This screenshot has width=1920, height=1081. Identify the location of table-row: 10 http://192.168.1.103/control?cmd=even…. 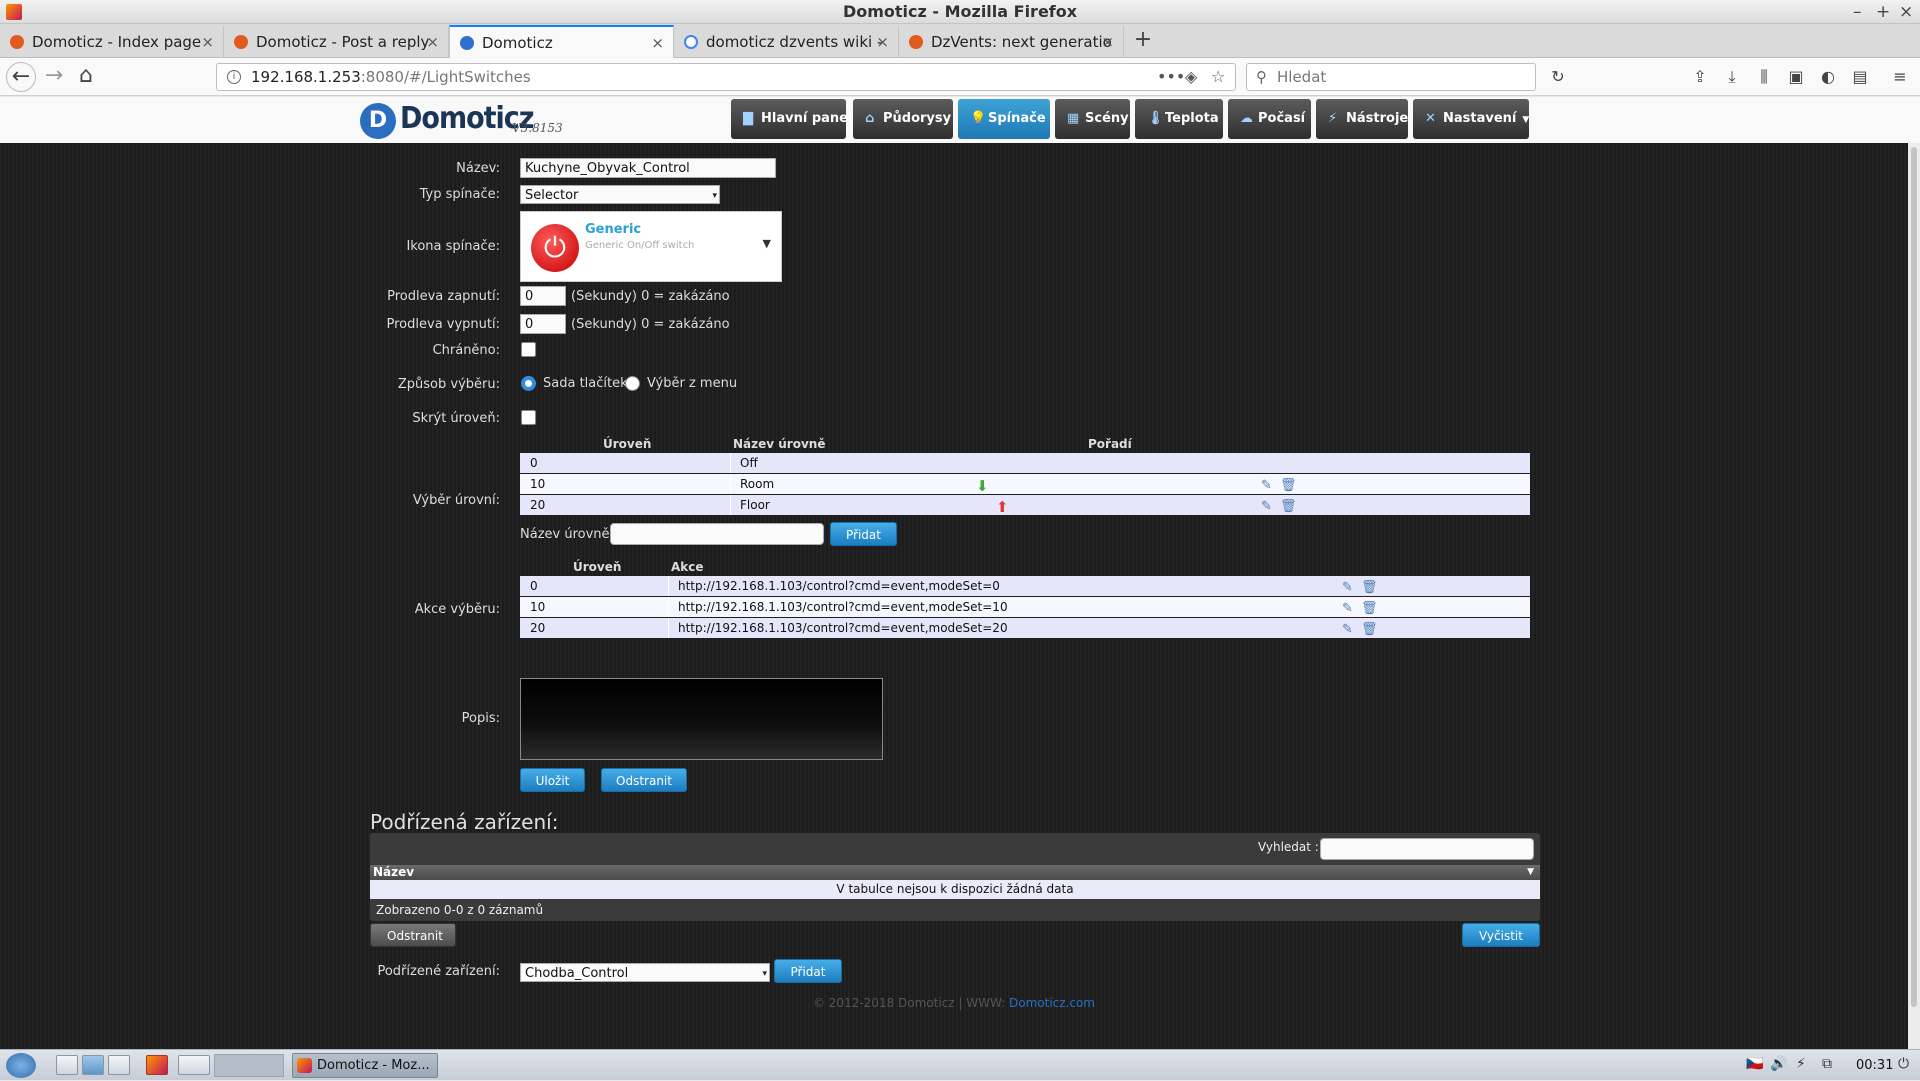
(1025, 607).